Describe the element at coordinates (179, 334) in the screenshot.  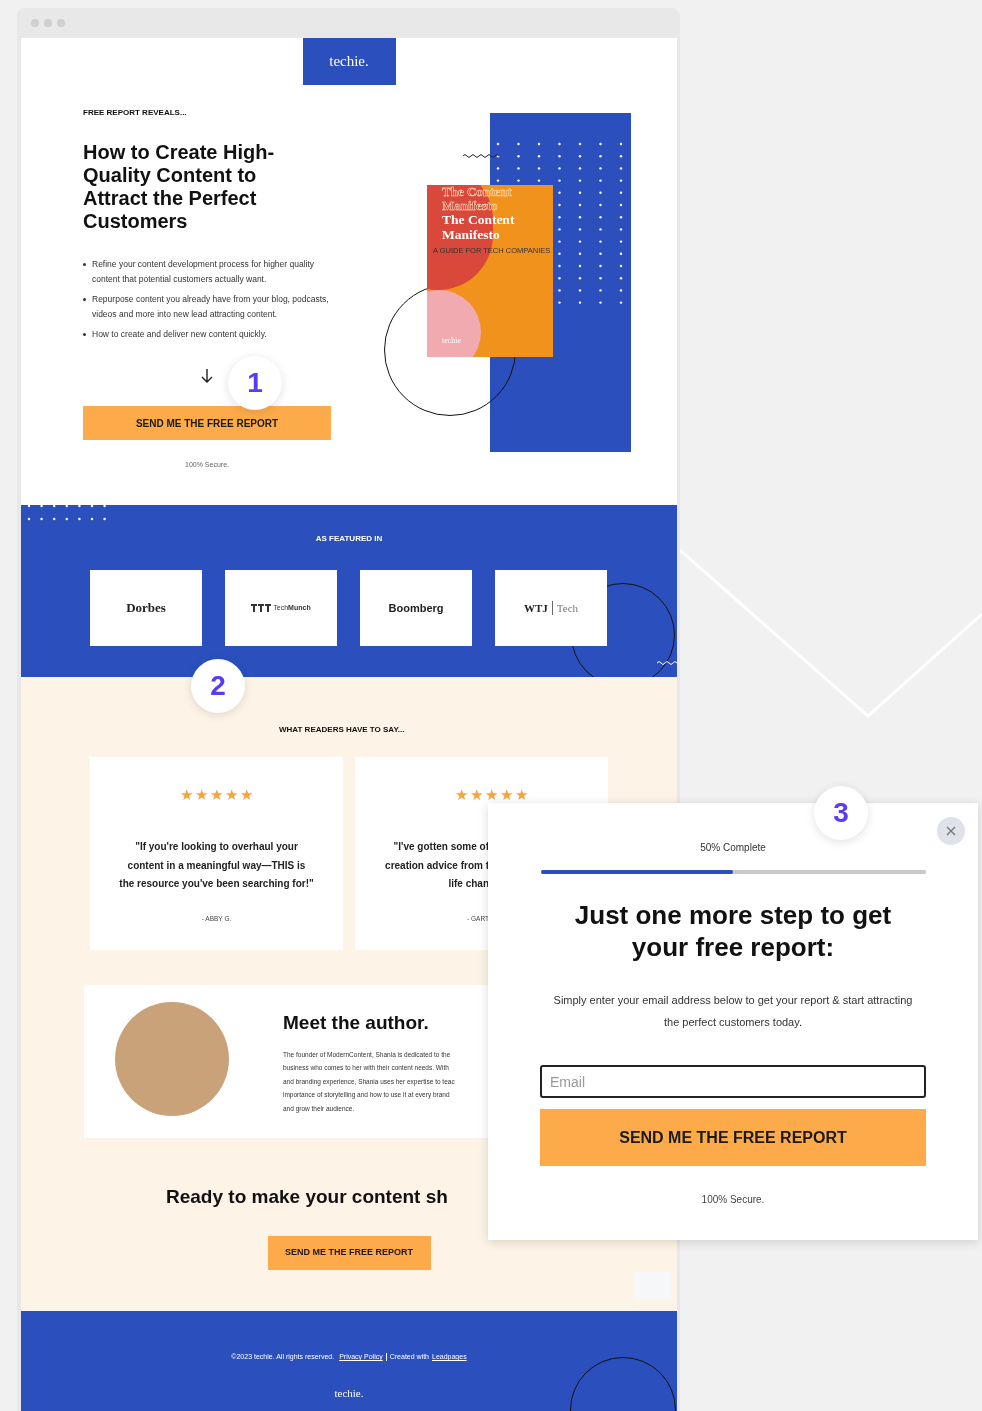
I see `bullet-text: How to create and deliver new content quickly.` at that location.